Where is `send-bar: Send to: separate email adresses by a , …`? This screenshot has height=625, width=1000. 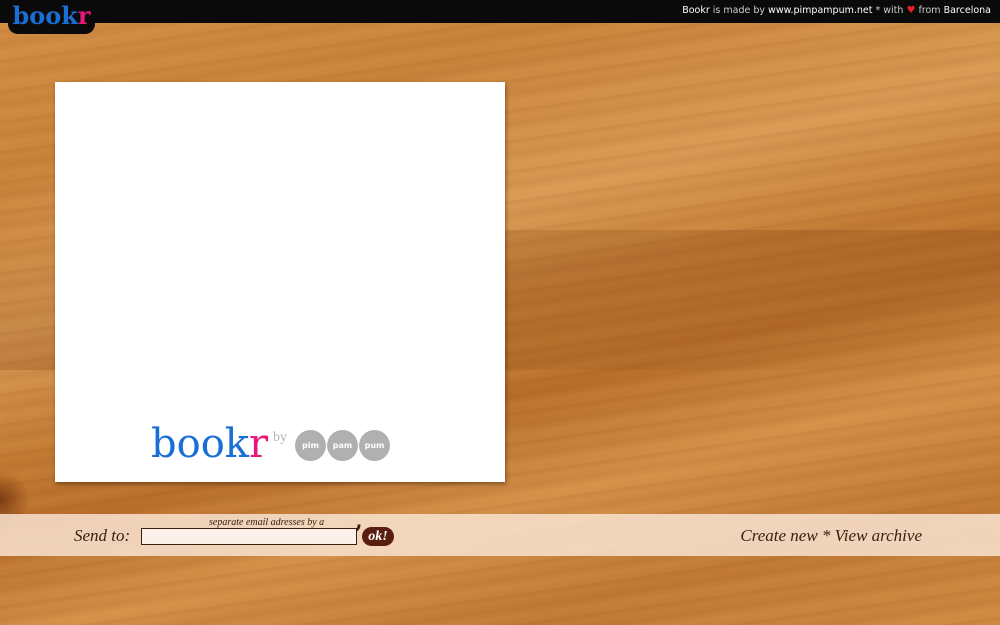
send-bar: Send to: separate email adresses by a , … is located at coordinates (500, 532).